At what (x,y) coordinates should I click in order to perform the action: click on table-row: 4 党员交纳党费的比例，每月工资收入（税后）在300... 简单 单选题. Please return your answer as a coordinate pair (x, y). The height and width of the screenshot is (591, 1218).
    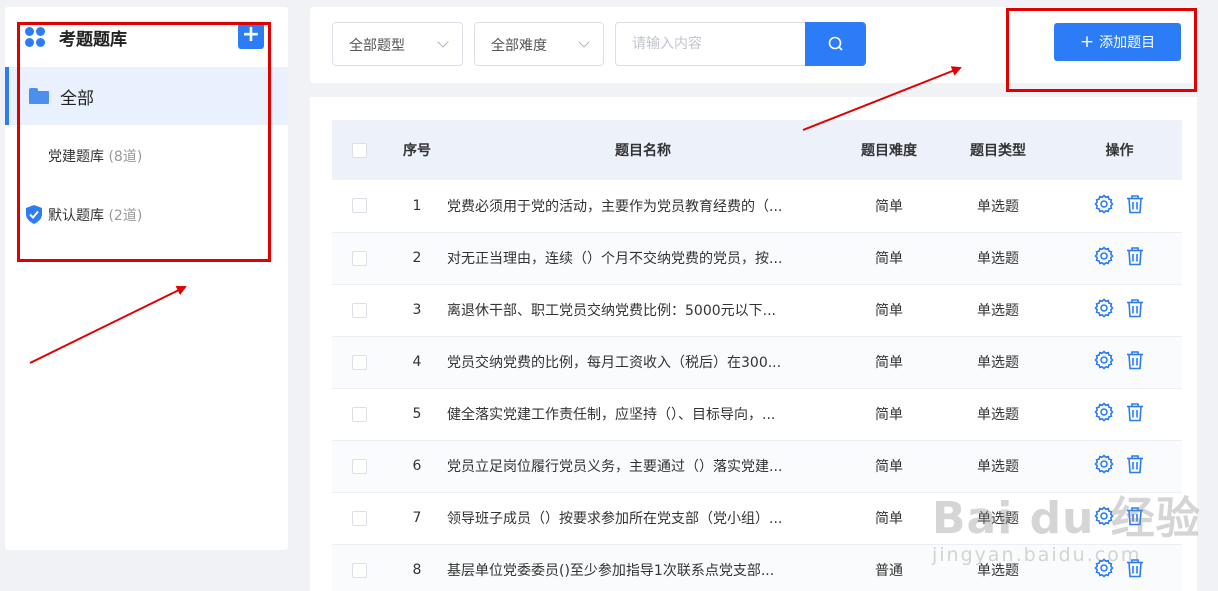
    Looking at the image, I should click on (757, 362).